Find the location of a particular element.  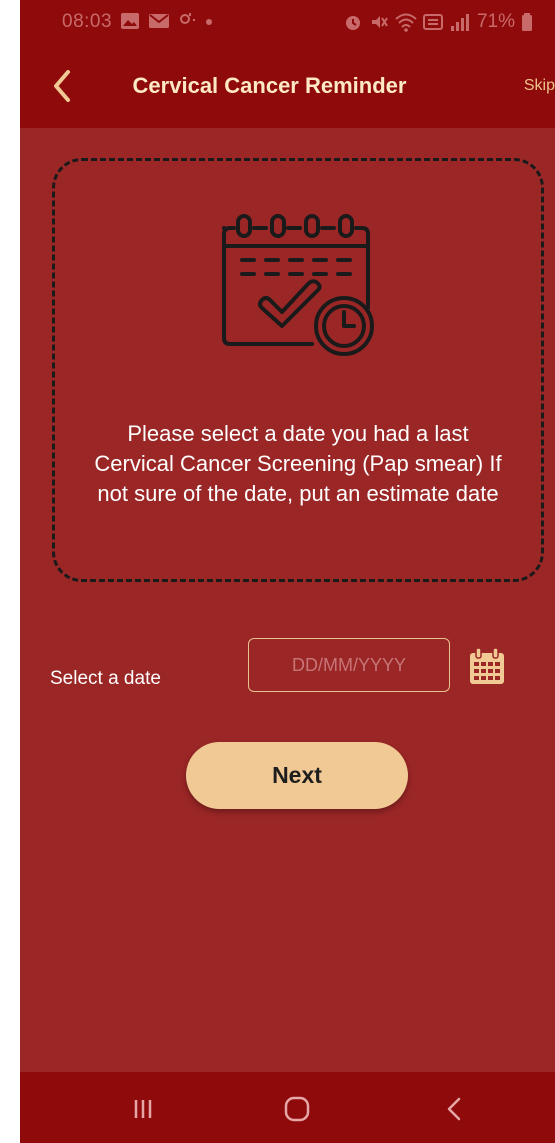

calendar-picker-button is located at coordinates (487, 666).